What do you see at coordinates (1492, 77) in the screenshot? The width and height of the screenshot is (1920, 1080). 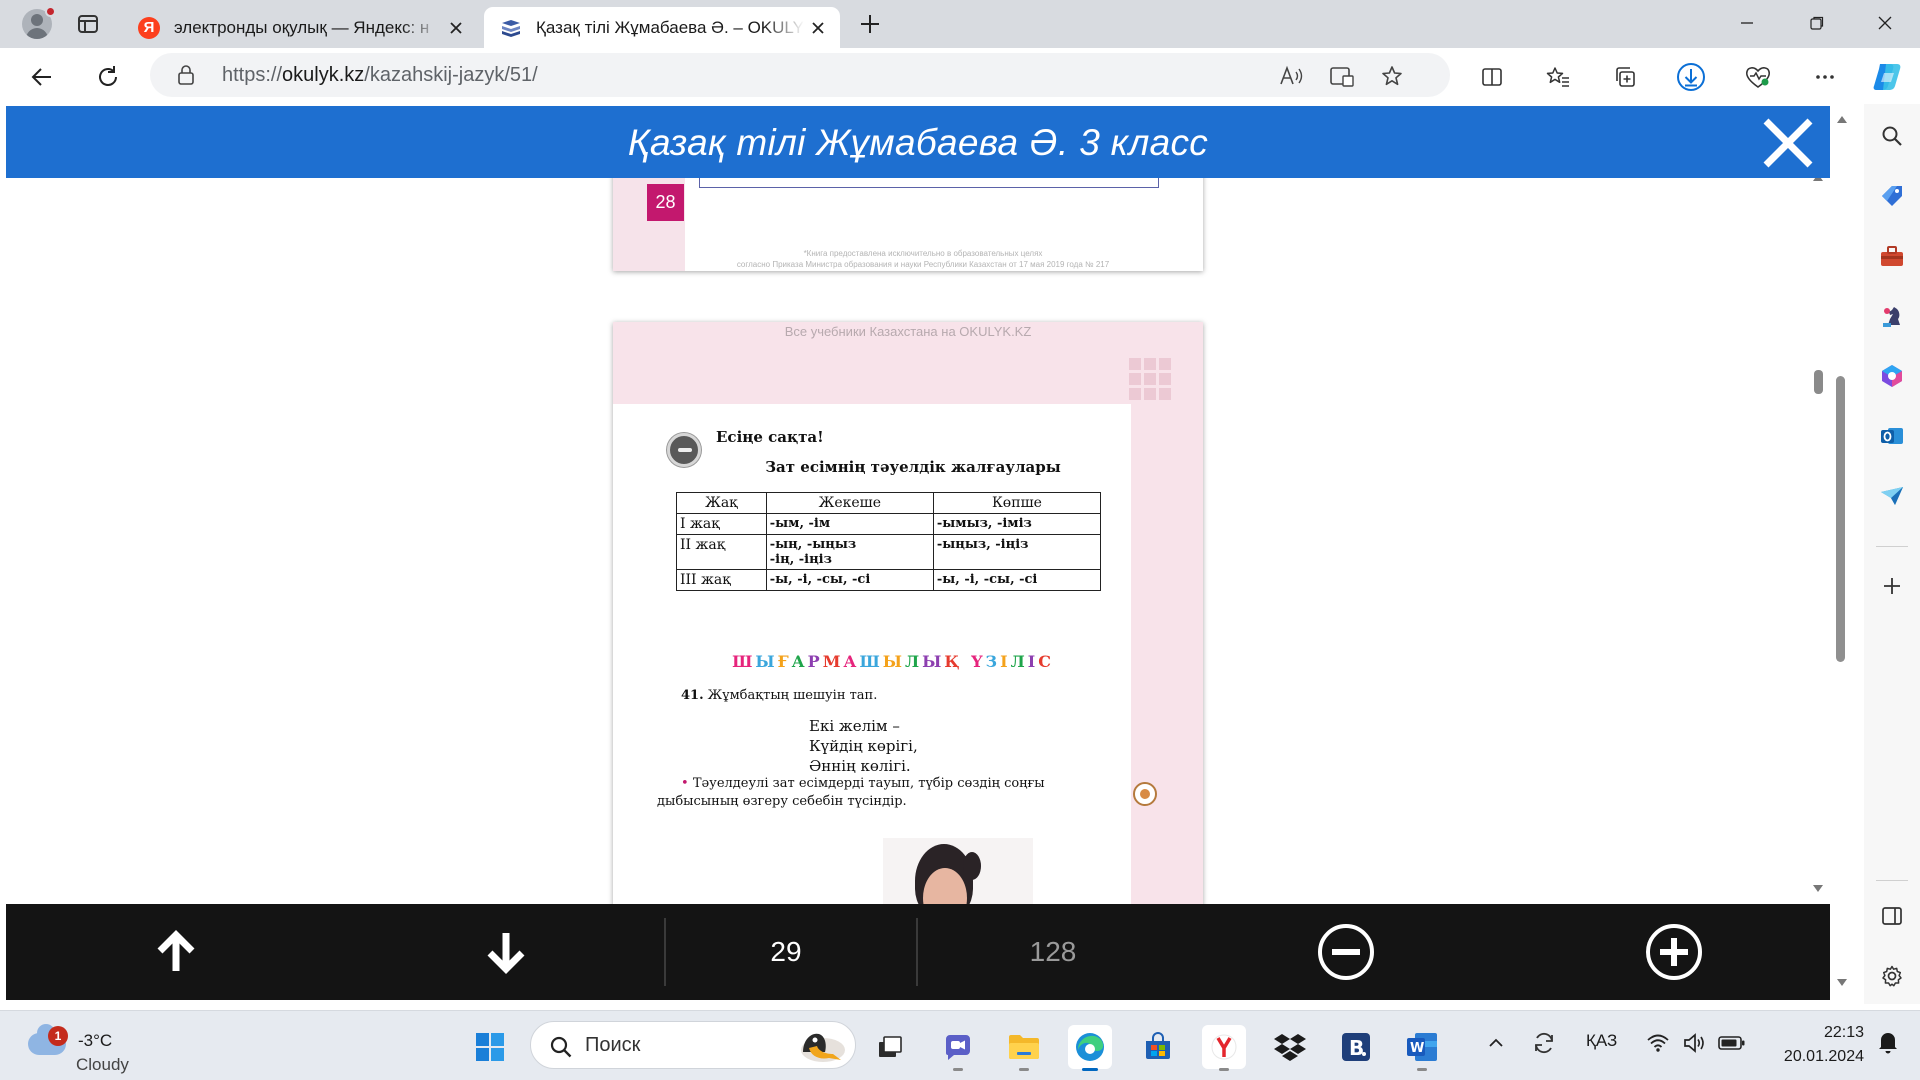 I see `split-screen-button` at bounding box center [1492, 77].